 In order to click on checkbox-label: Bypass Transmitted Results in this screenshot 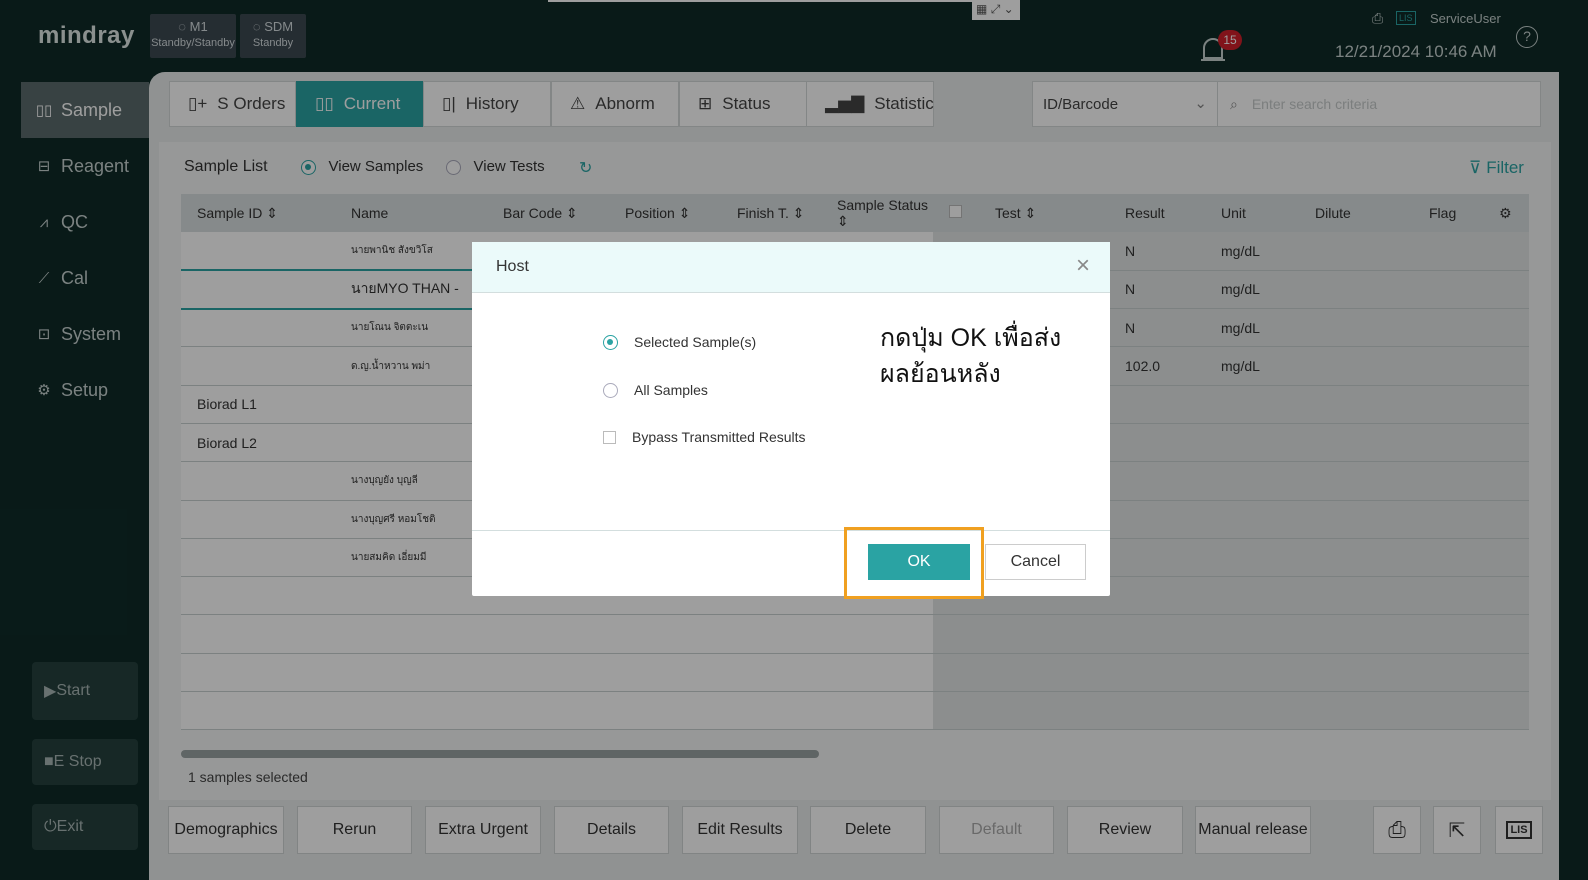, I will do `click(719, 437)`.